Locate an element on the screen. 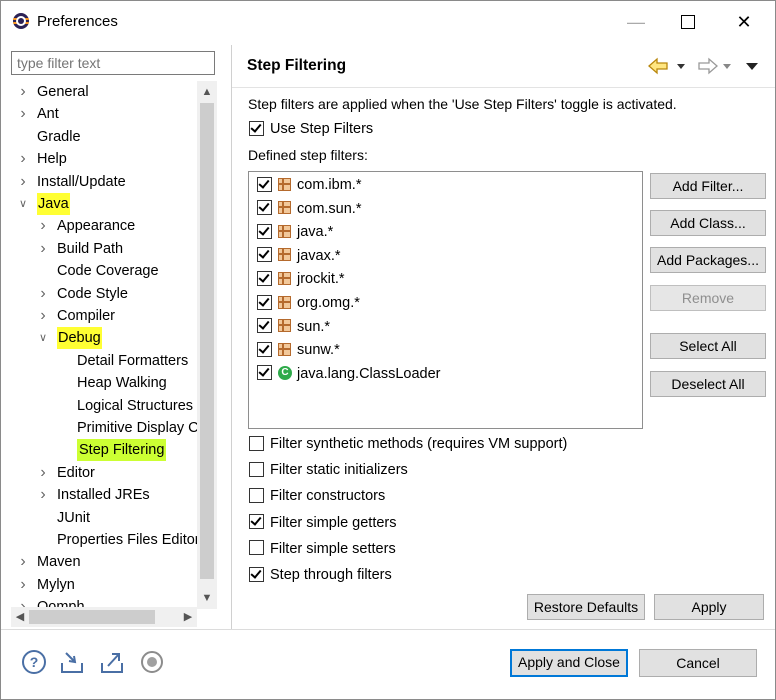 The height and width of the screenshot is (700, 776). filter-item: com.sun.* is located at coordinates (309, 209).